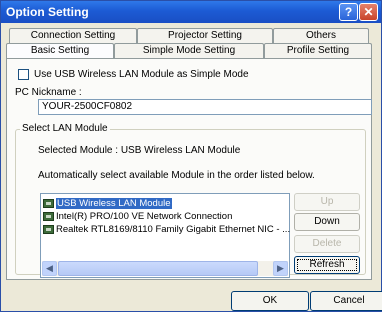  I want to click on tab-profile-setting: Profile Setting, so click(318, 51).